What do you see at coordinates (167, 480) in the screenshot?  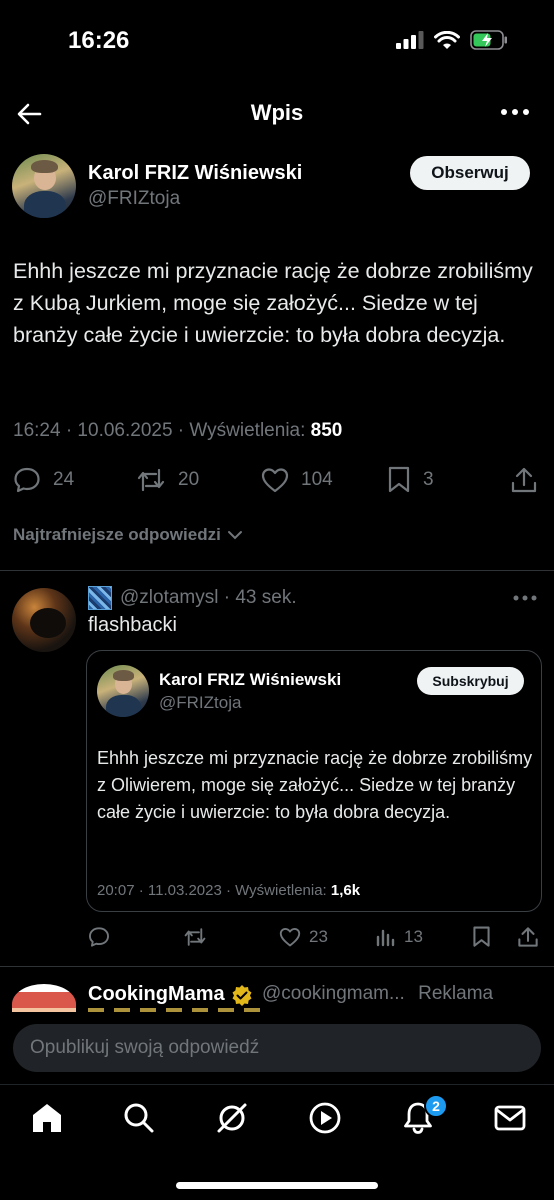 I see `repost-button: 20` at bounding box center [167, 480].